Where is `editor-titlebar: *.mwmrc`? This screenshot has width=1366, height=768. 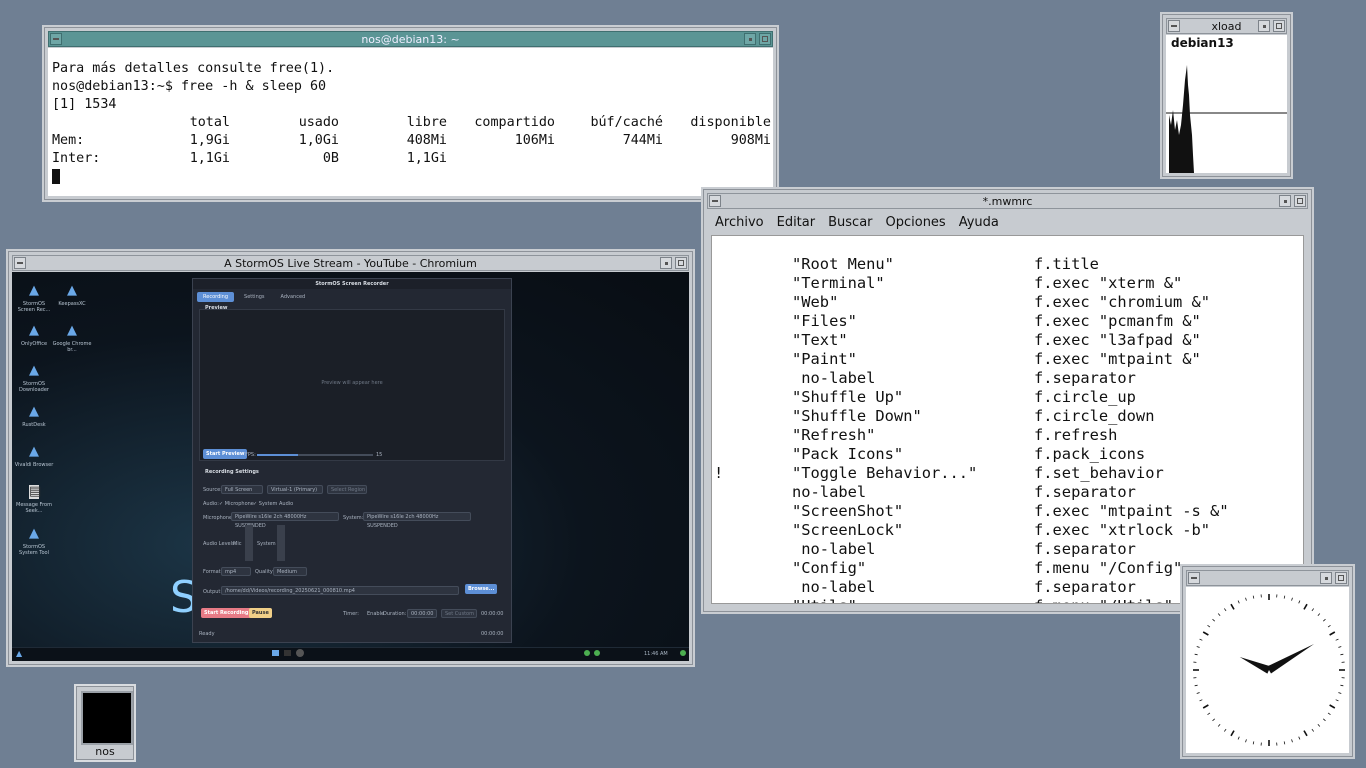
editor-titlebar: *.mwmrc is located at coordinates (1007, 201).